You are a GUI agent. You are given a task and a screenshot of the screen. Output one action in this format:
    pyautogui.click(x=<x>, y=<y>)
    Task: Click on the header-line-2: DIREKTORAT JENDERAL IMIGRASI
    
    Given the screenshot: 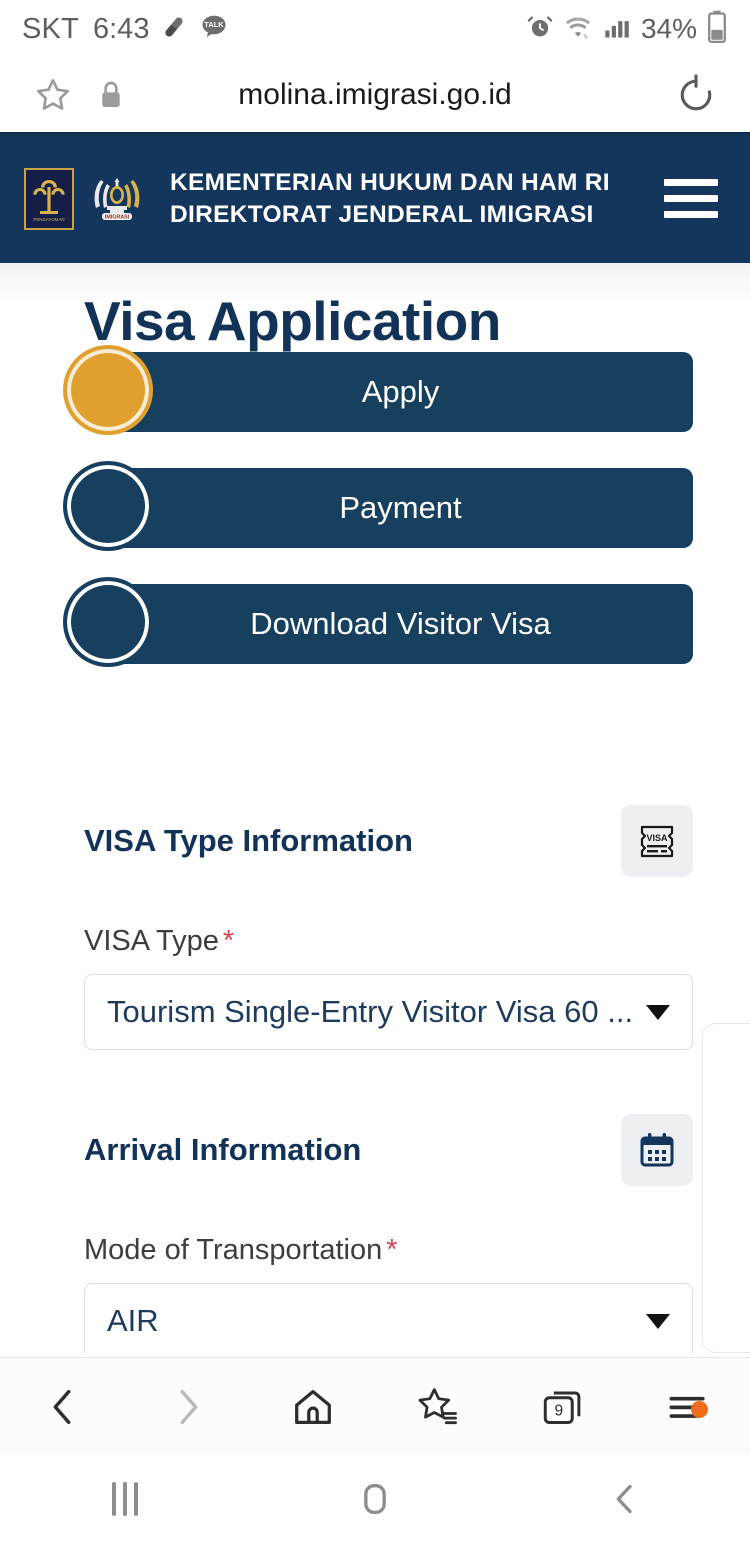 What is the action you would take?
    pyautogui.click(x=382, y=214)
    